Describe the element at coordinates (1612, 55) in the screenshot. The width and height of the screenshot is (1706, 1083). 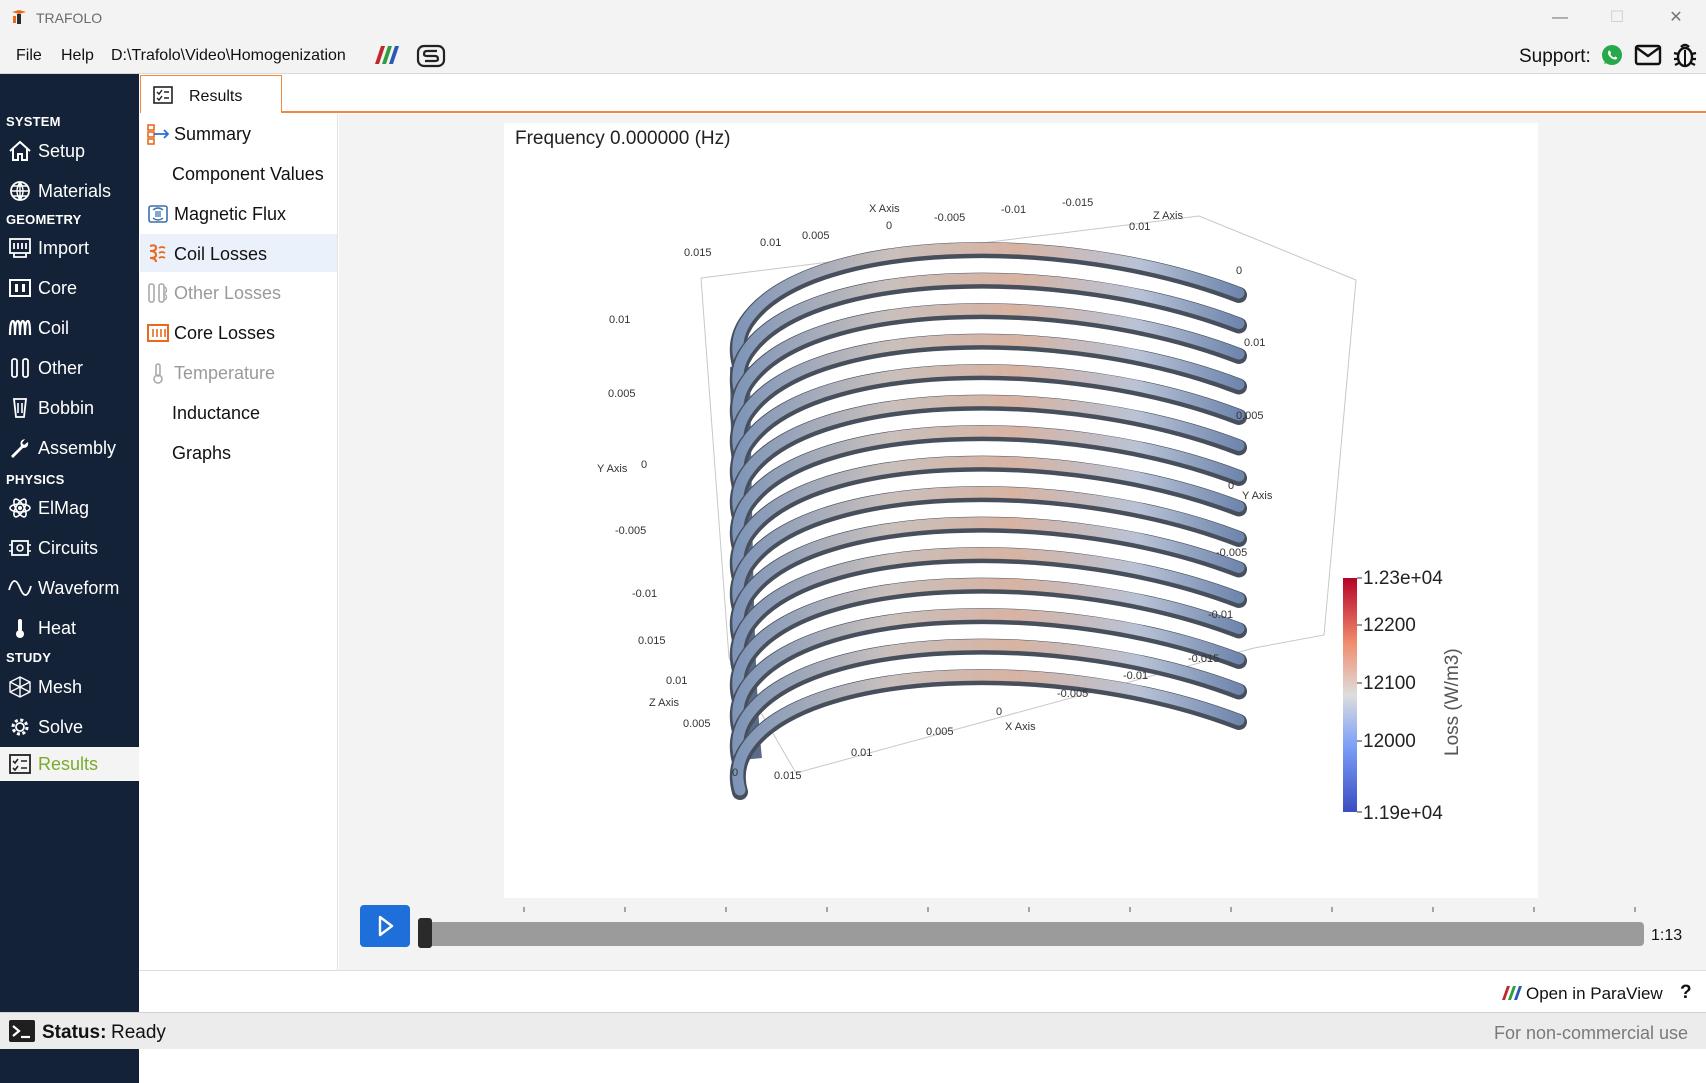
I see `whatsapp-icon` at that location.